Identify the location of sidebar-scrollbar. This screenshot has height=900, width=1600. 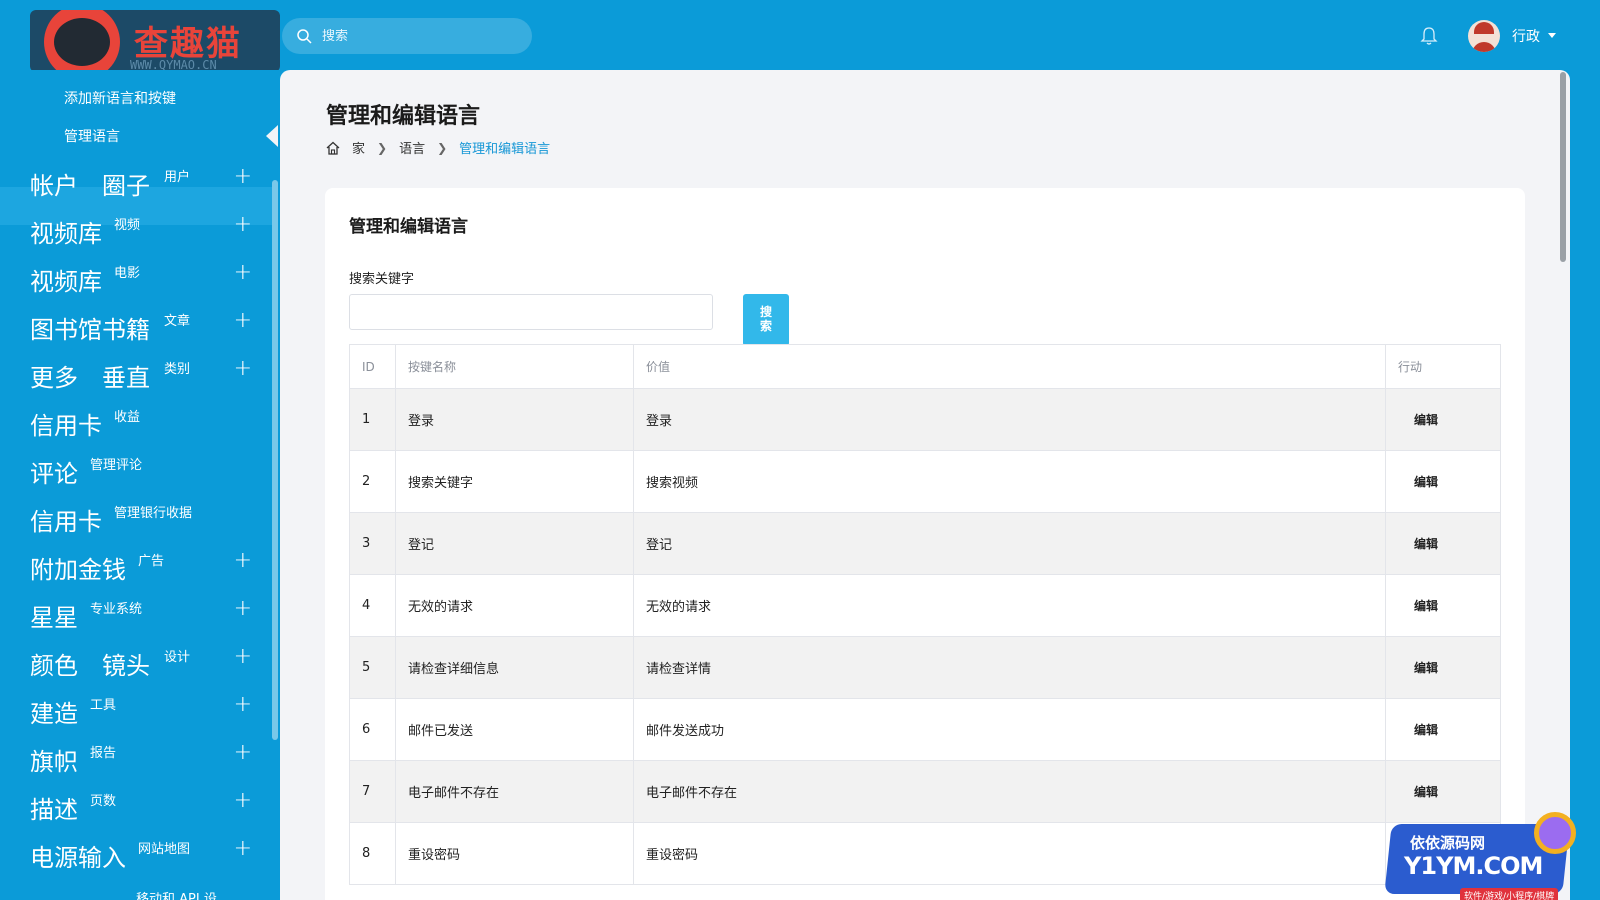
(275, 460).